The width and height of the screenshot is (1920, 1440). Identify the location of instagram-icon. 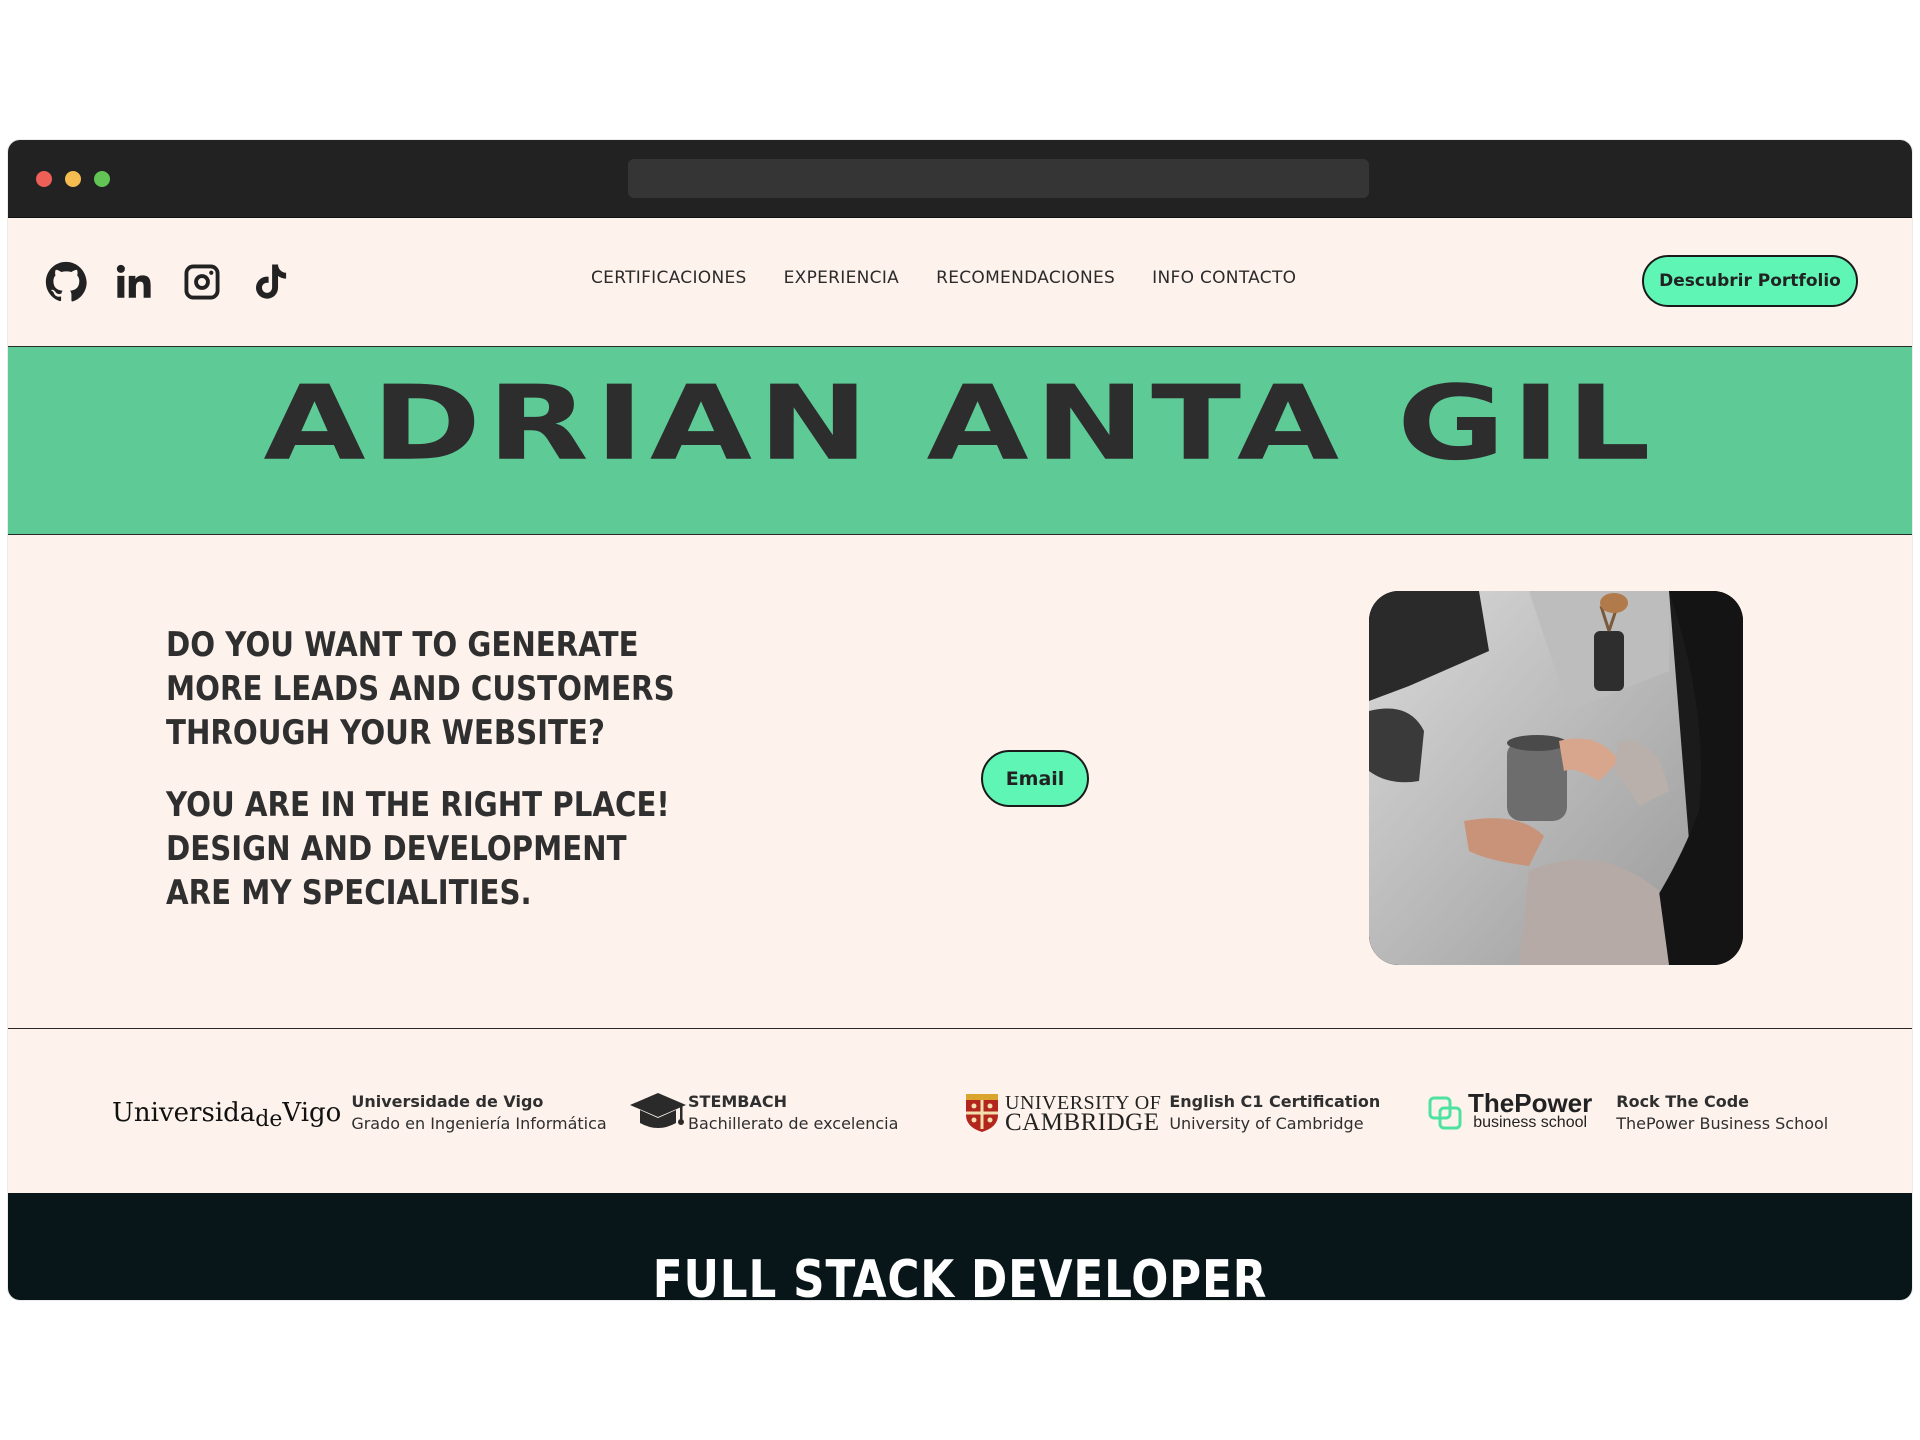
(202, 282).